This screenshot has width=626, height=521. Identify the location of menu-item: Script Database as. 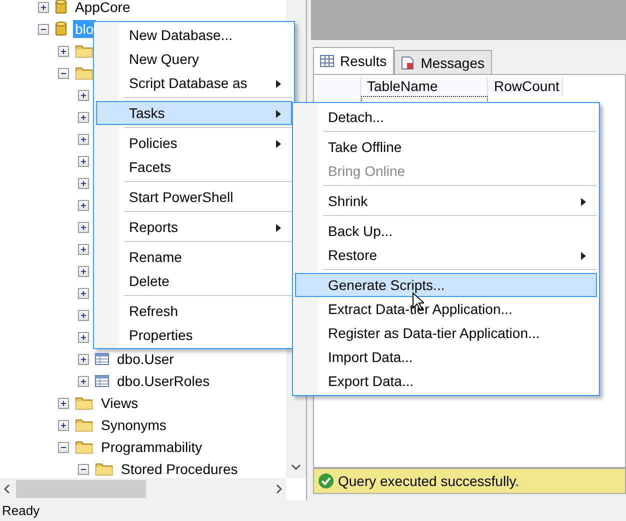
(194, 83).